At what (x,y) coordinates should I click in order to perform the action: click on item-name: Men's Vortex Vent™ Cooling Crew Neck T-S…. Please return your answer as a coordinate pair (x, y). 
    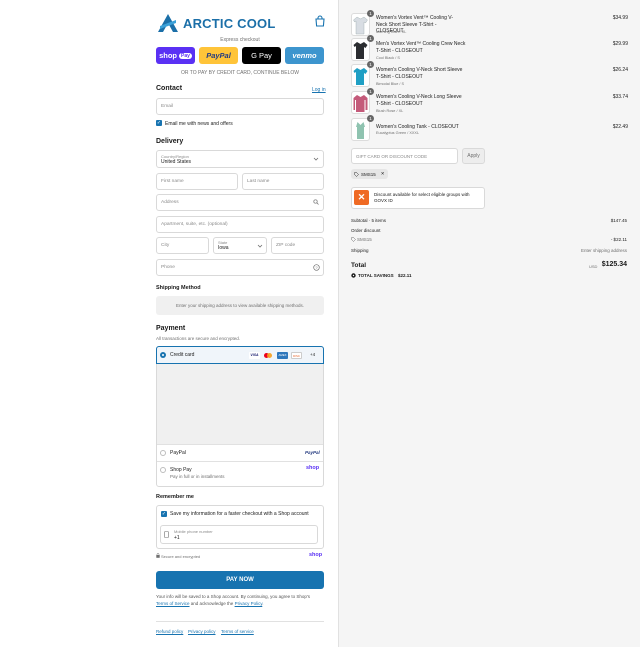
    Looking at the image, I should click on (421, 47).